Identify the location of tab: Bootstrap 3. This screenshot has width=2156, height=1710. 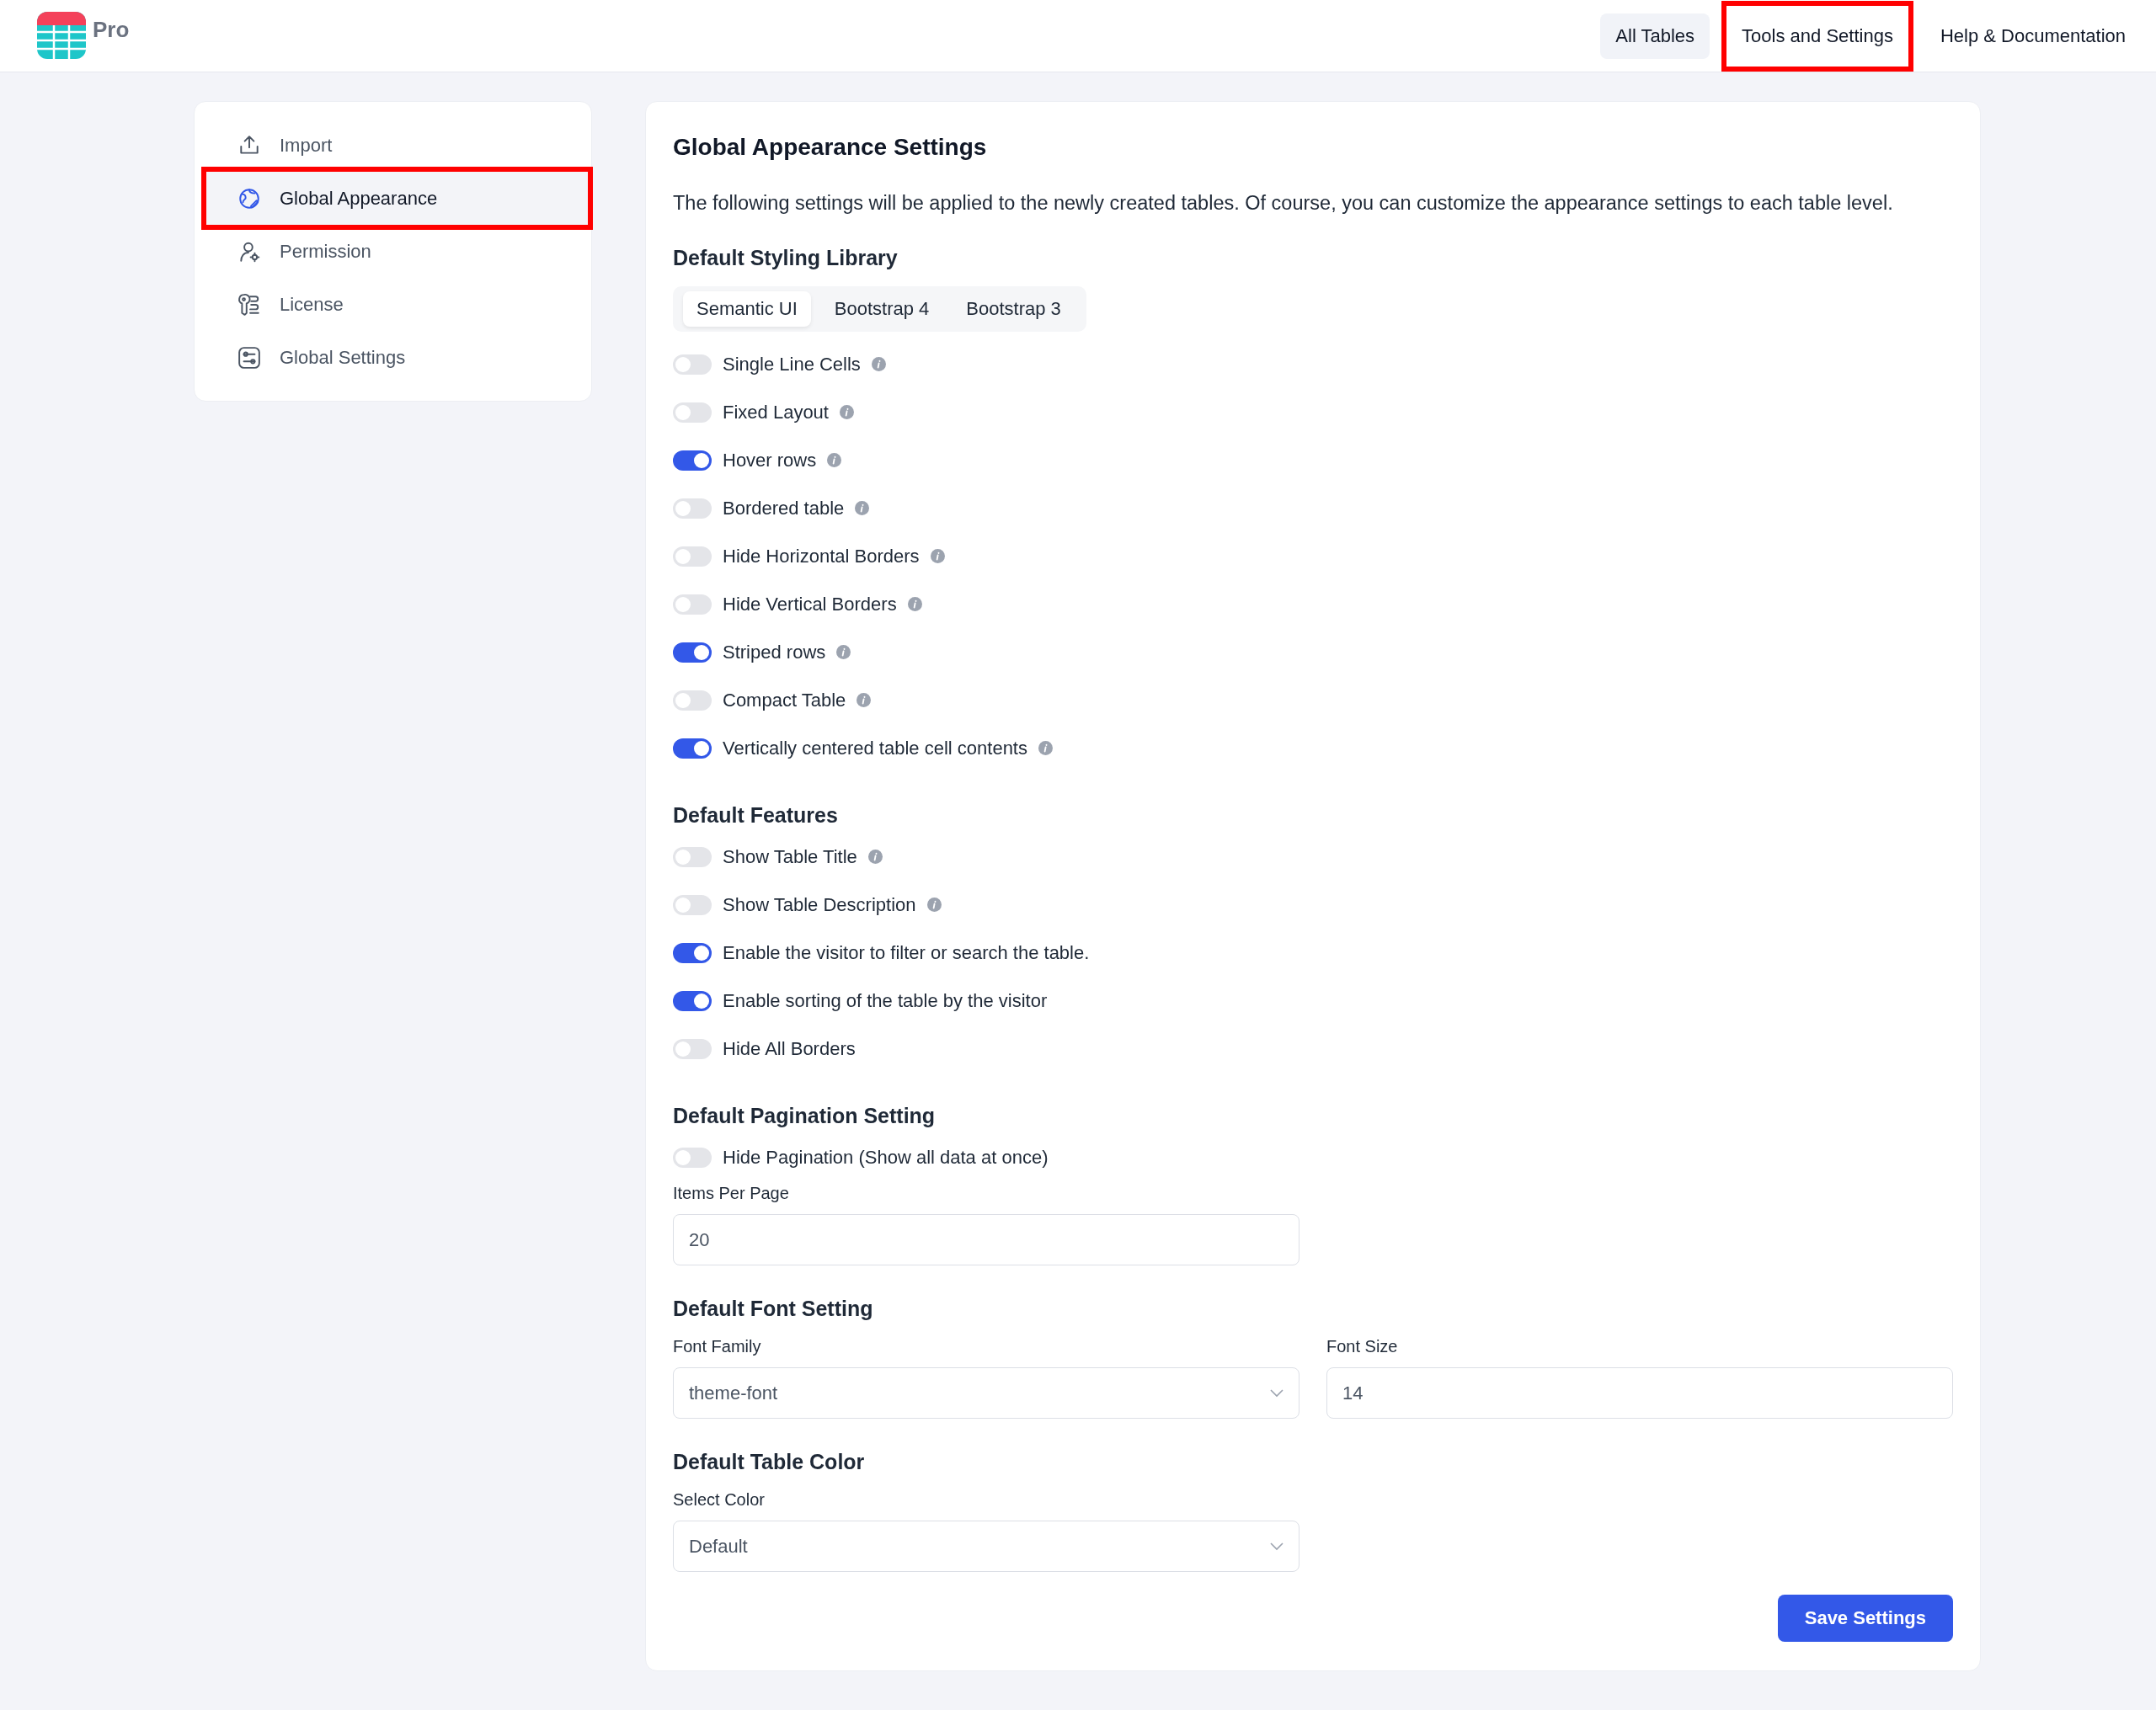
(1014, 309).